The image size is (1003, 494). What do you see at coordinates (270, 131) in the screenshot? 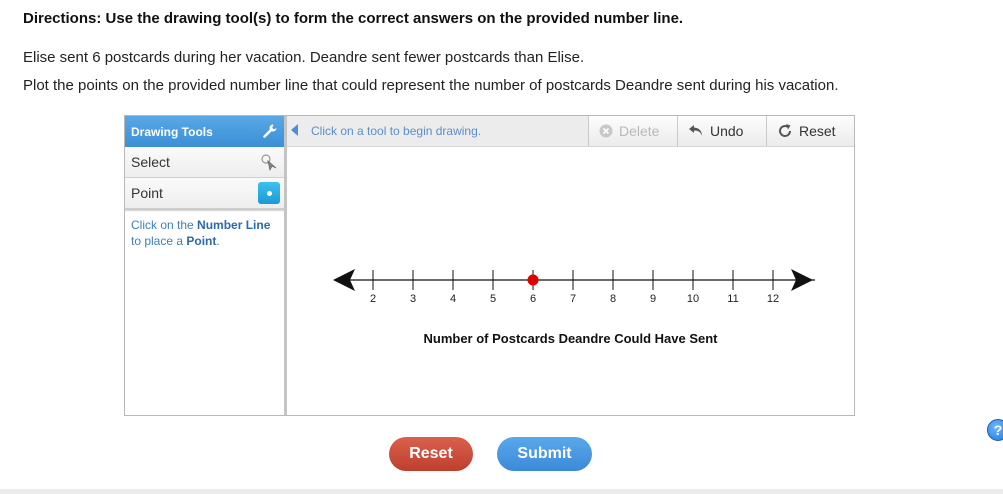
I see `wrench-icon` at bounding box center [270, 131].